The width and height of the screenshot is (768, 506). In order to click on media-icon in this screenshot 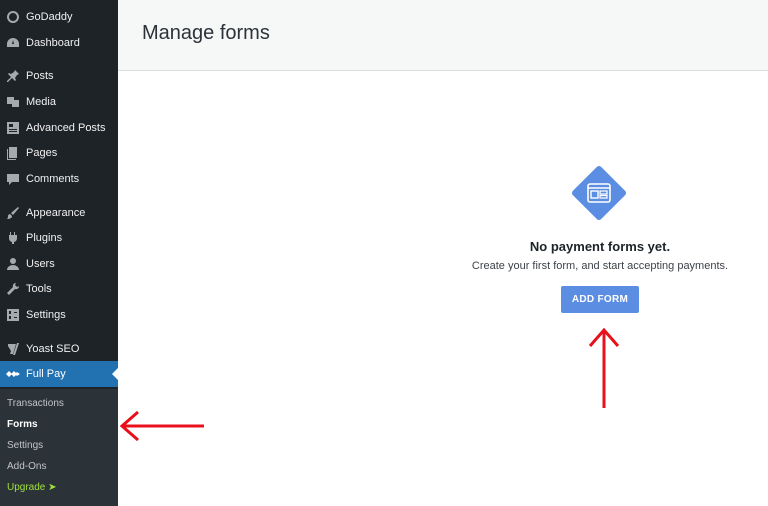, I will do `click(13, 102)`.